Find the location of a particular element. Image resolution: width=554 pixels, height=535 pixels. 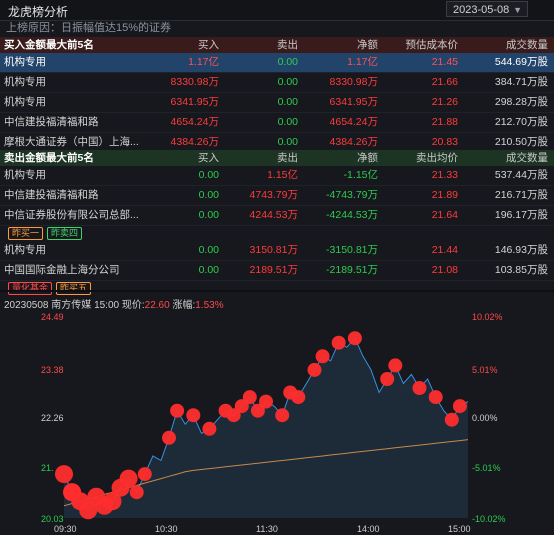

header-title: 买入金额最大前5名 is located at coordinates (49, 45).